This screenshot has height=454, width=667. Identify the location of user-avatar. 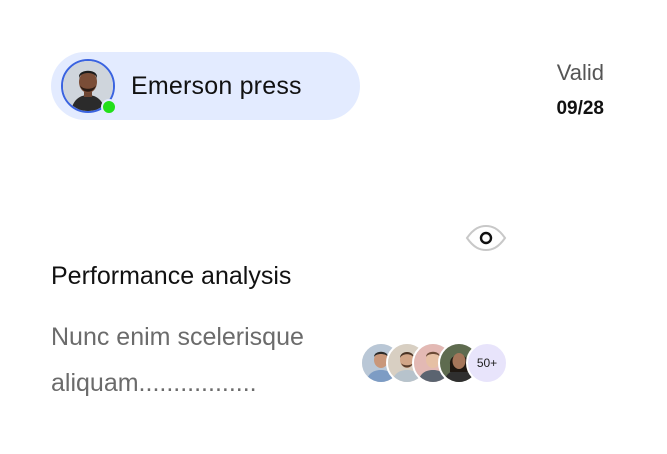
(89, 87).